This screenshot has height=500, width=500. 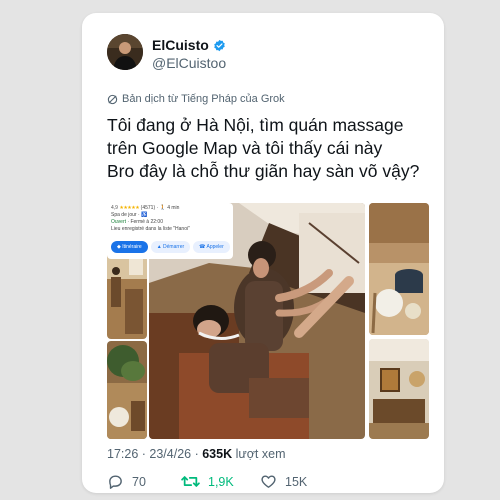 I want to click on like-count: 15K, so click(x=296, y=481).